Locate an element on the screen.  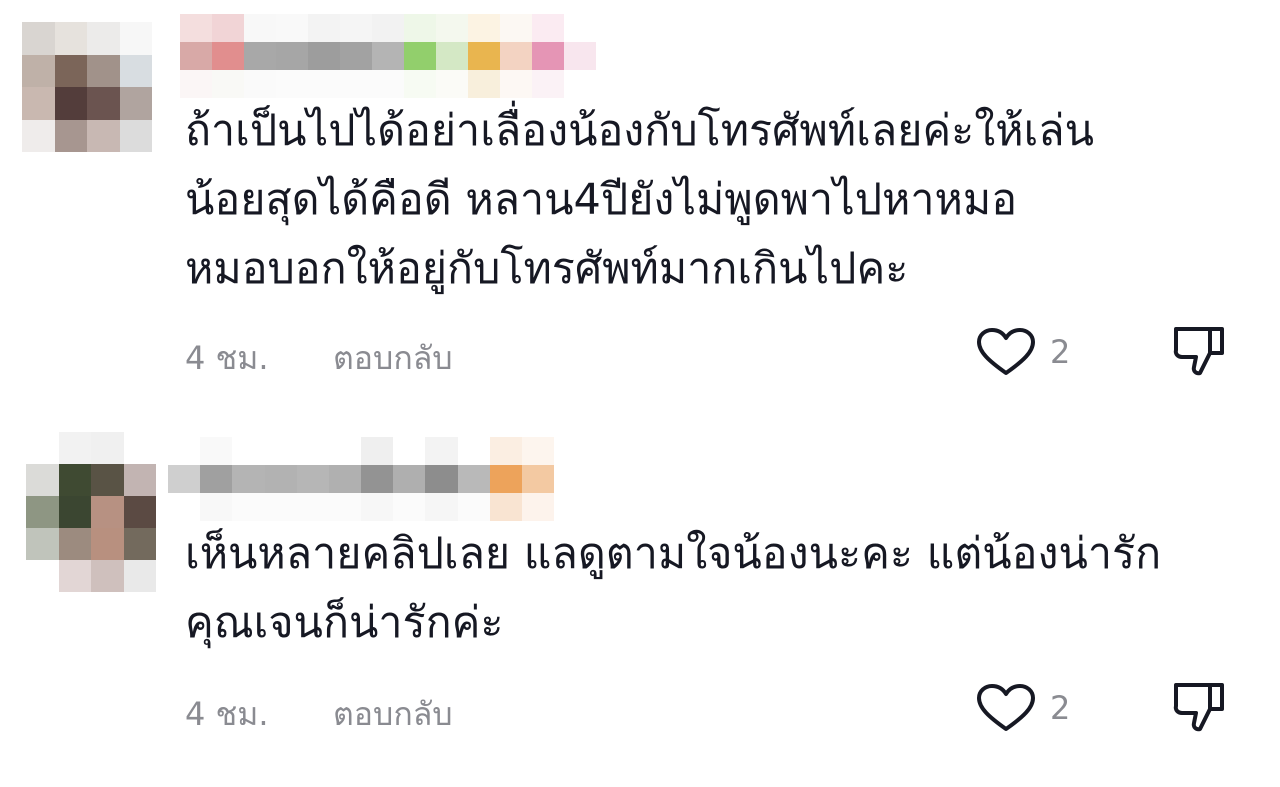
dislike-button is located at coordinates (1199, 708).